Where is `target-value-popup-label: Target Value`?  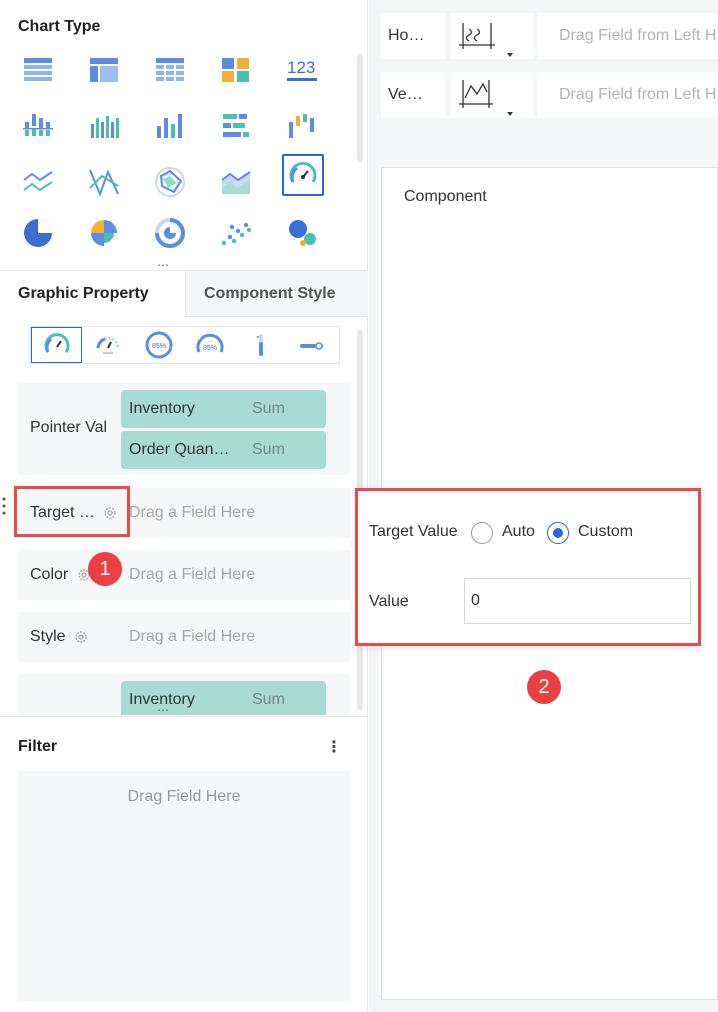 target-value-popup-label: Target Value is located at coordinates (413, 531).